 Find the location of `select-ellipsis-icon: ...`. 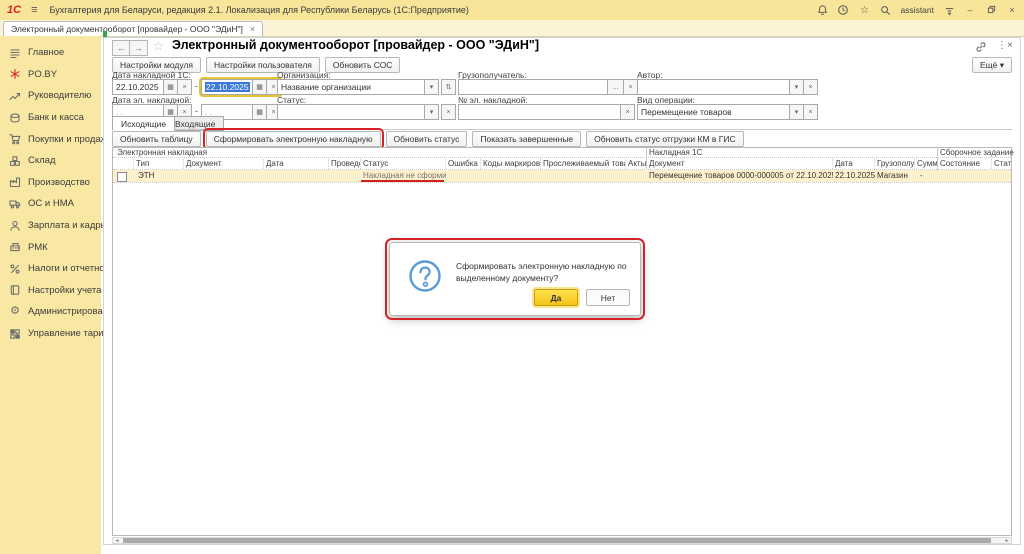

select-ellipsis-icon: ... is located at coordinates (616, 87).